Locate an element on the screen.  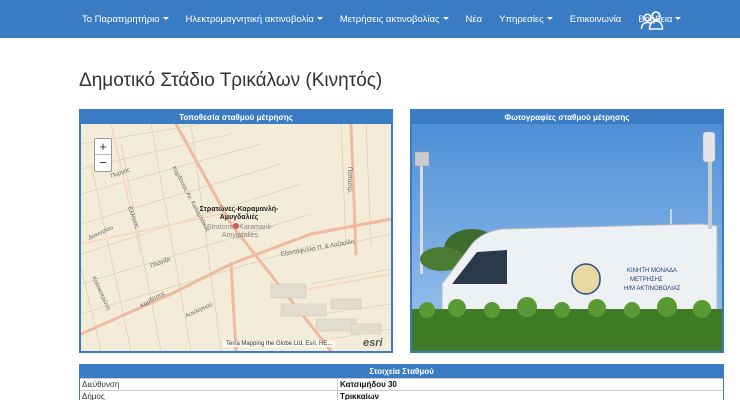
nav-item-em-radiation: Ηλεκτρομαγνητική ακτινοβολία is located at coordinates (254, 19).